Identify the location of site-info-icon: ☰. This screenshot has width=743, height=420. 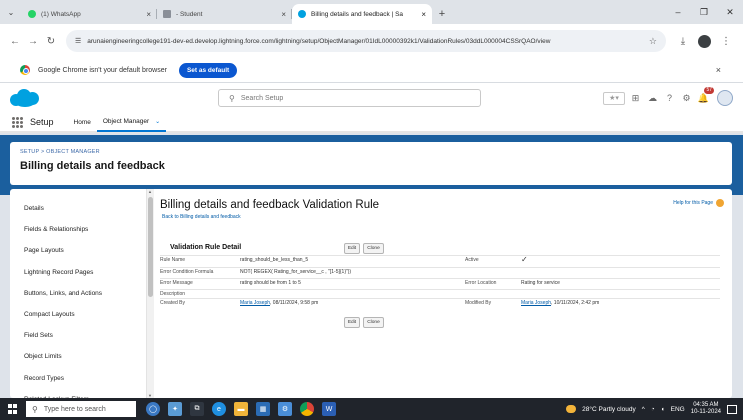
(78, 41).